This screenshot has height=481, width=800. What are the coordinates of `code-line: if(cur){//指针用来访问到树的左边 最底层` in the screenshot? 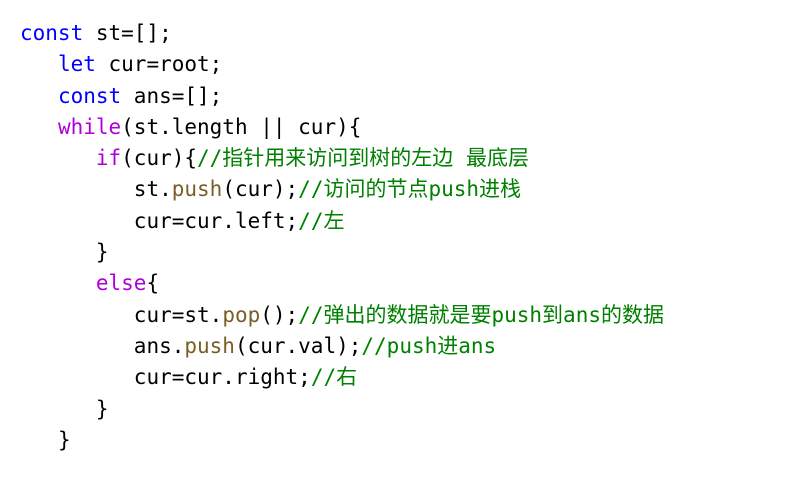 It's located at (342, 158).